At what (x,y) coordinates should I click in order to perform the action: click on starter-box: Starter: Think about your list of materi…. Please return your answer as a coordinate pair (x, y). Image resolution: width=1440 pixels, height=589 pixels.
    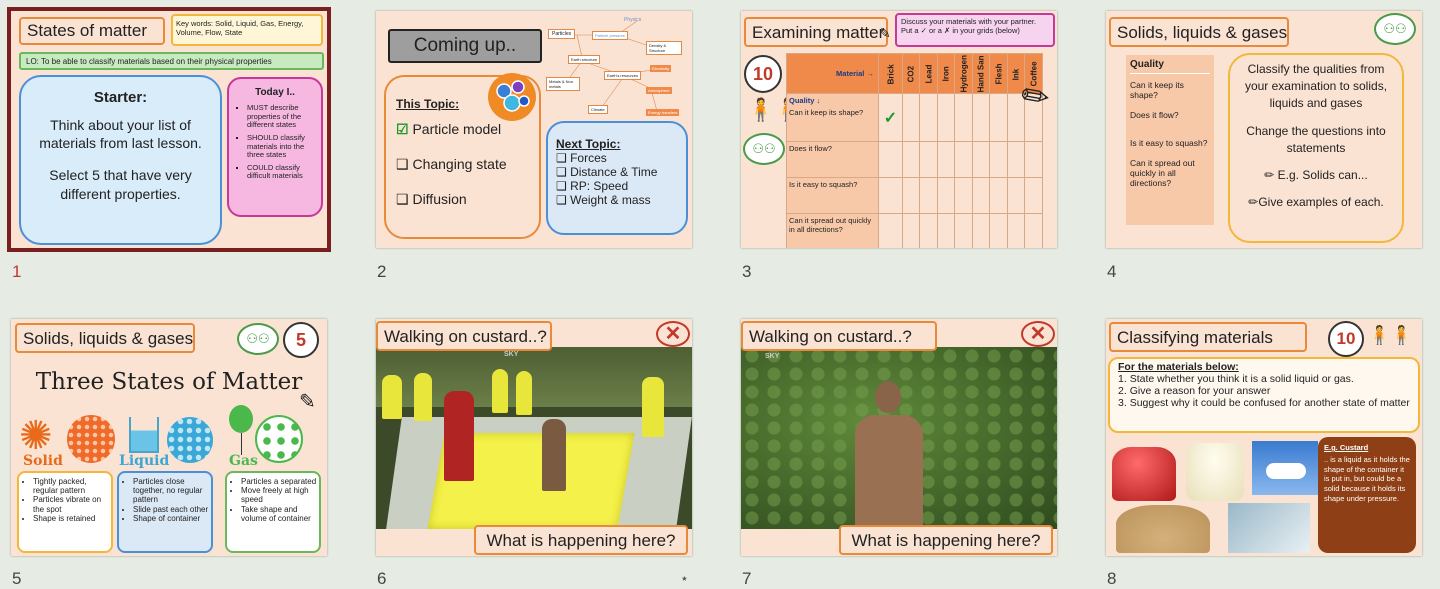
    Looking at the image, I should click on (120, 160).